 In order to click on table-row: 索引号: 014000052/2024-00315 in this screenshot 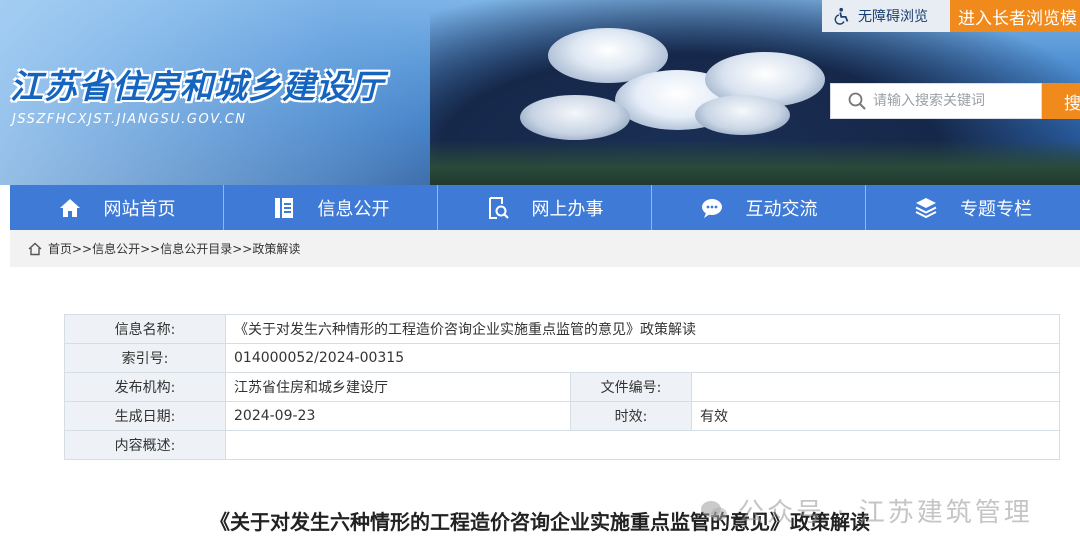, I will do `click(562, 358)`.